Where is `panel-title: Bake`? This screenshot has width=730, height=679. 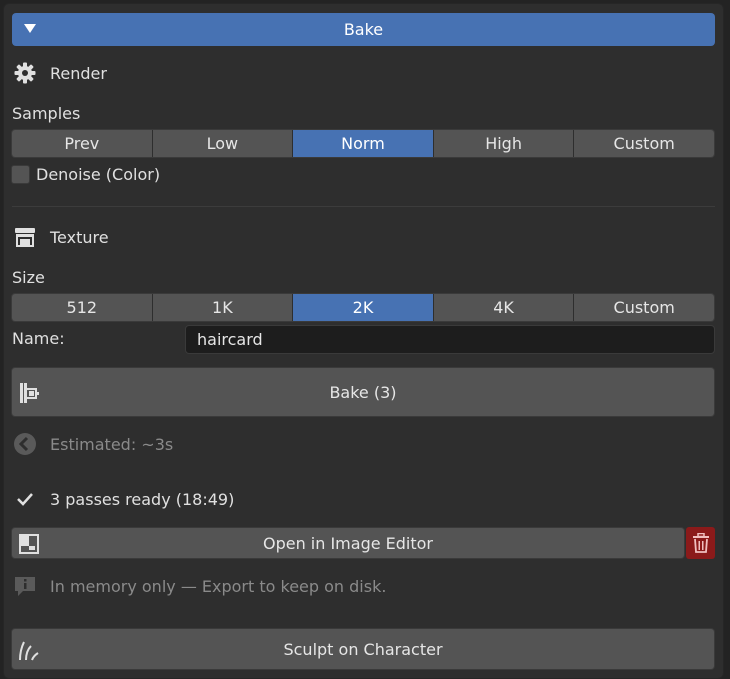
panel-title: Bake is located at coordinates (363, 29).